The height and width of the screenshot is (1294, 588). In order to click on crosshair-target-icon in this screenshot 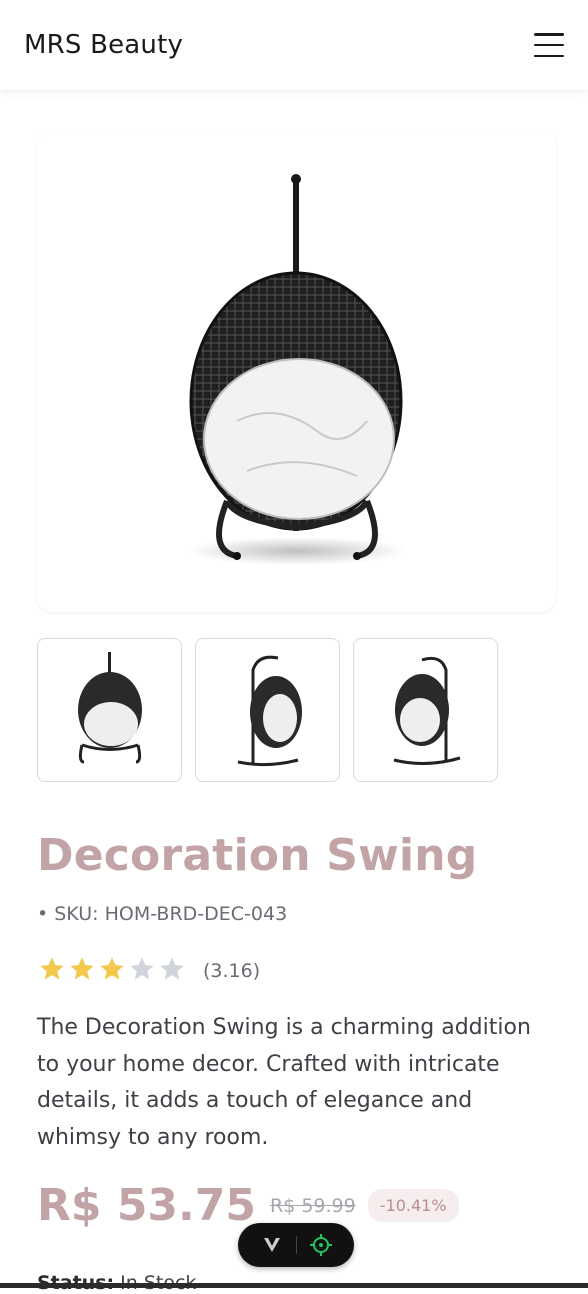, I will do `click(321, 1245)`.